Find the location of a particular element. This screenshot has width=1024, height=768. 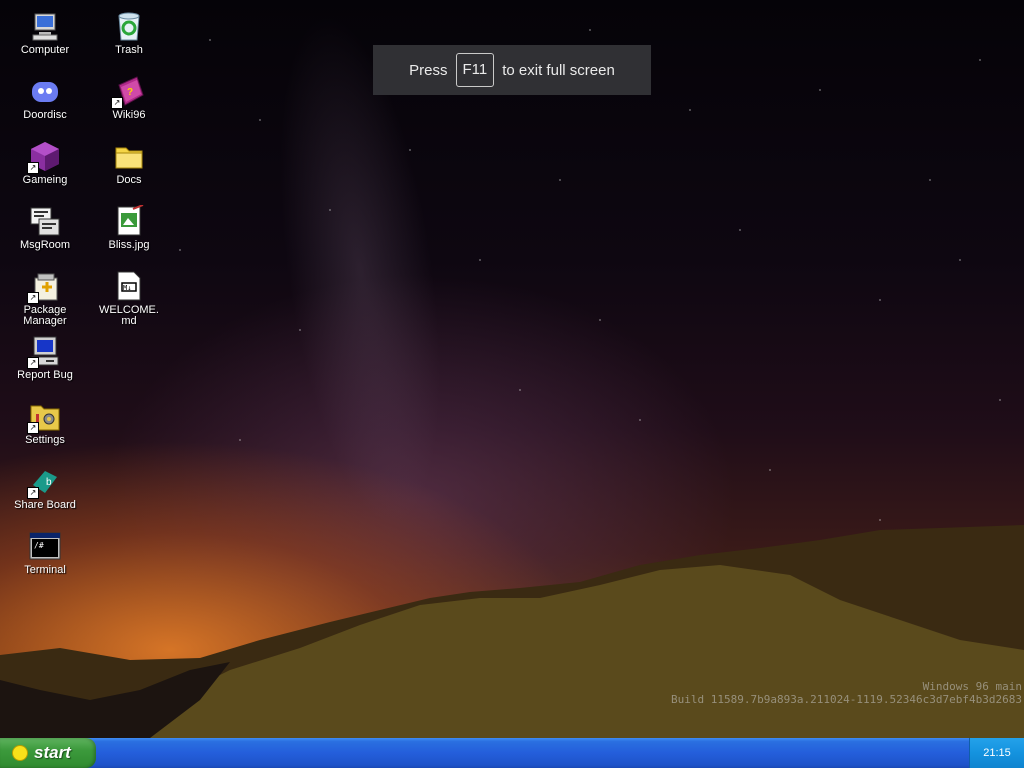

taskbar: start 21:15 is located at coordinates (512, 753).